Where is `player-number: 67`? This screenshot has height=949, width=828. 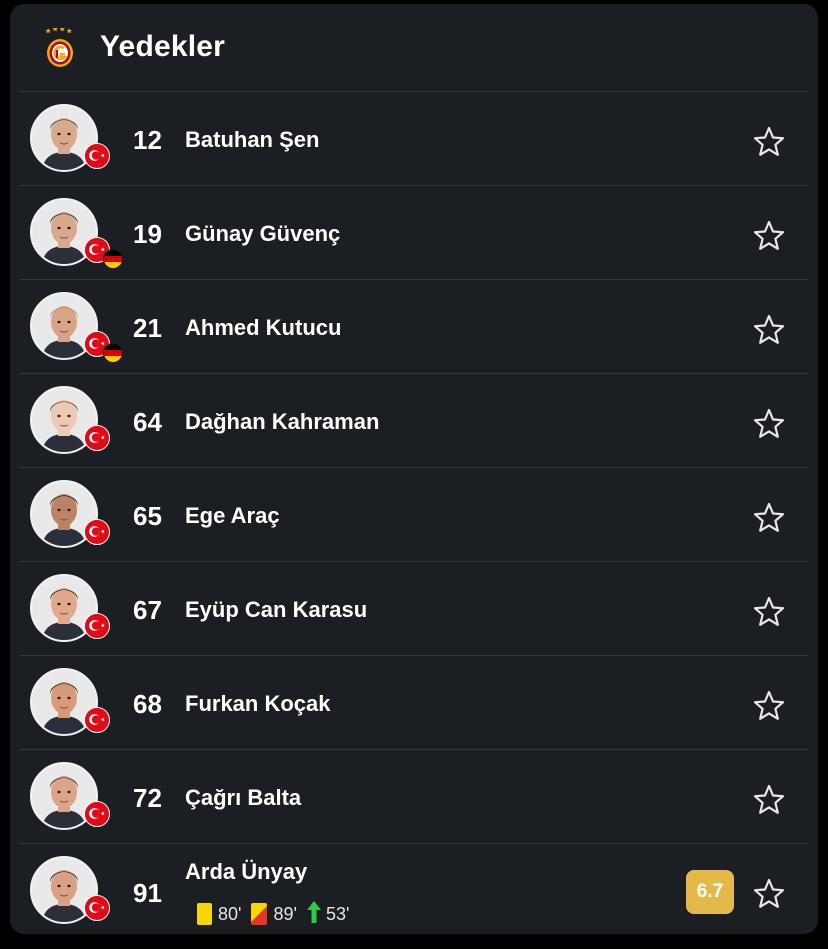
player-number: 67 is located at coordinates (147, 610).